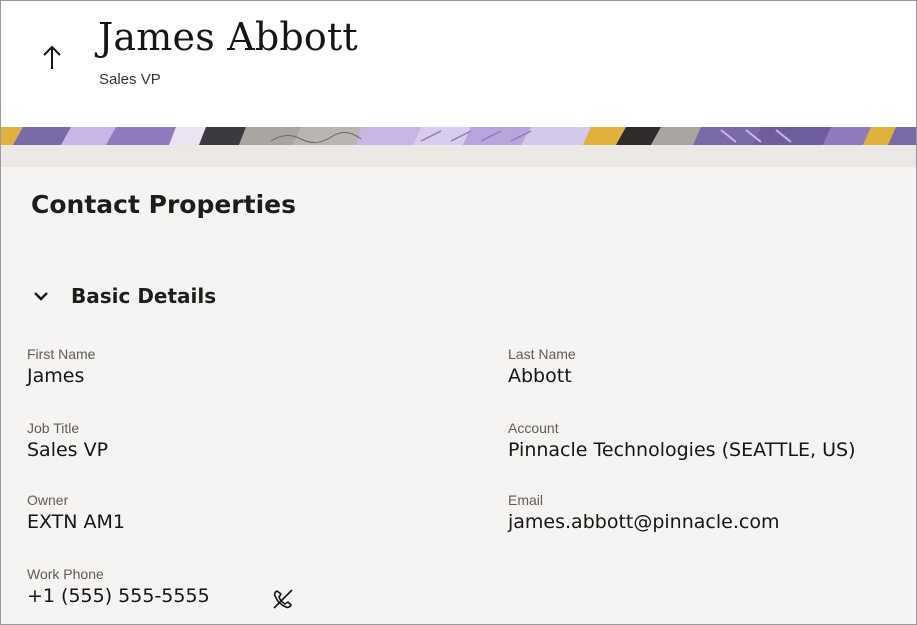 Image resolution: width=917 pixels, height=625 pixels. I want to click on job-title-value: Sales VP, so click(68, 450).